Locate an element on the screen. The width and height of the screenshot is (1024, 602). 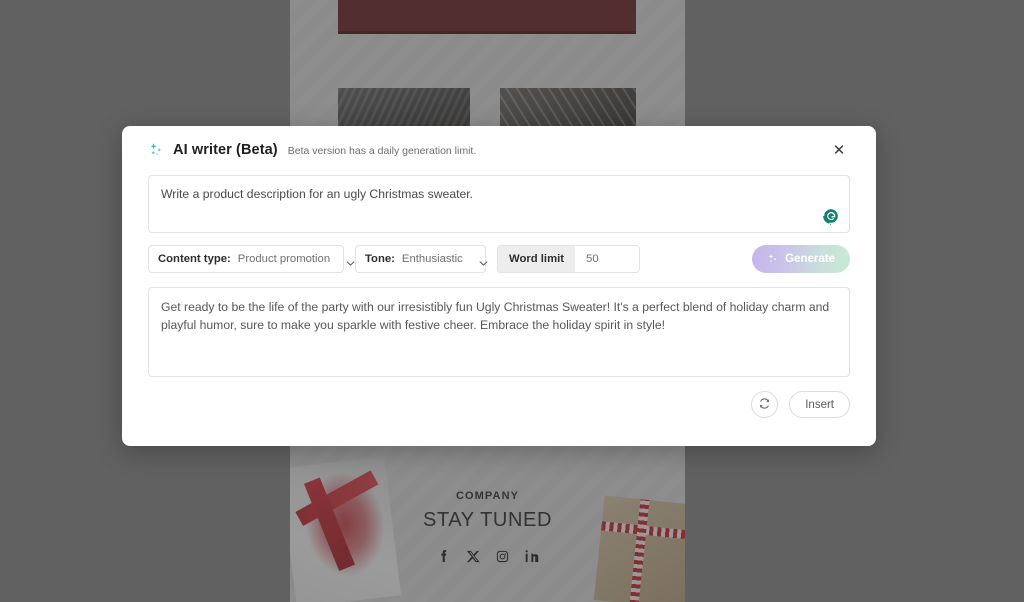
dialog-actions: Insert is located at coordinates (499, 404).